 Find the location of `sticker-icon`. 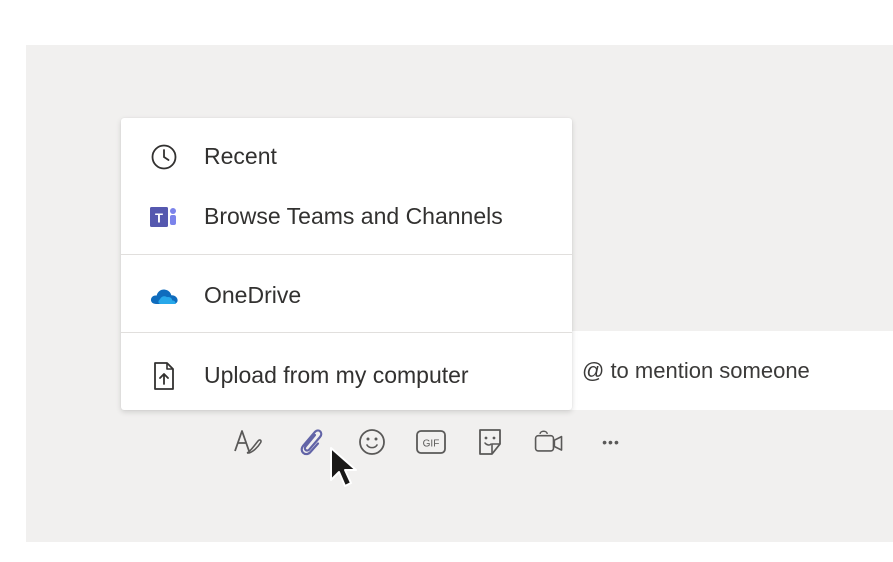

sticker-icon is located at coordinates (490, 442).